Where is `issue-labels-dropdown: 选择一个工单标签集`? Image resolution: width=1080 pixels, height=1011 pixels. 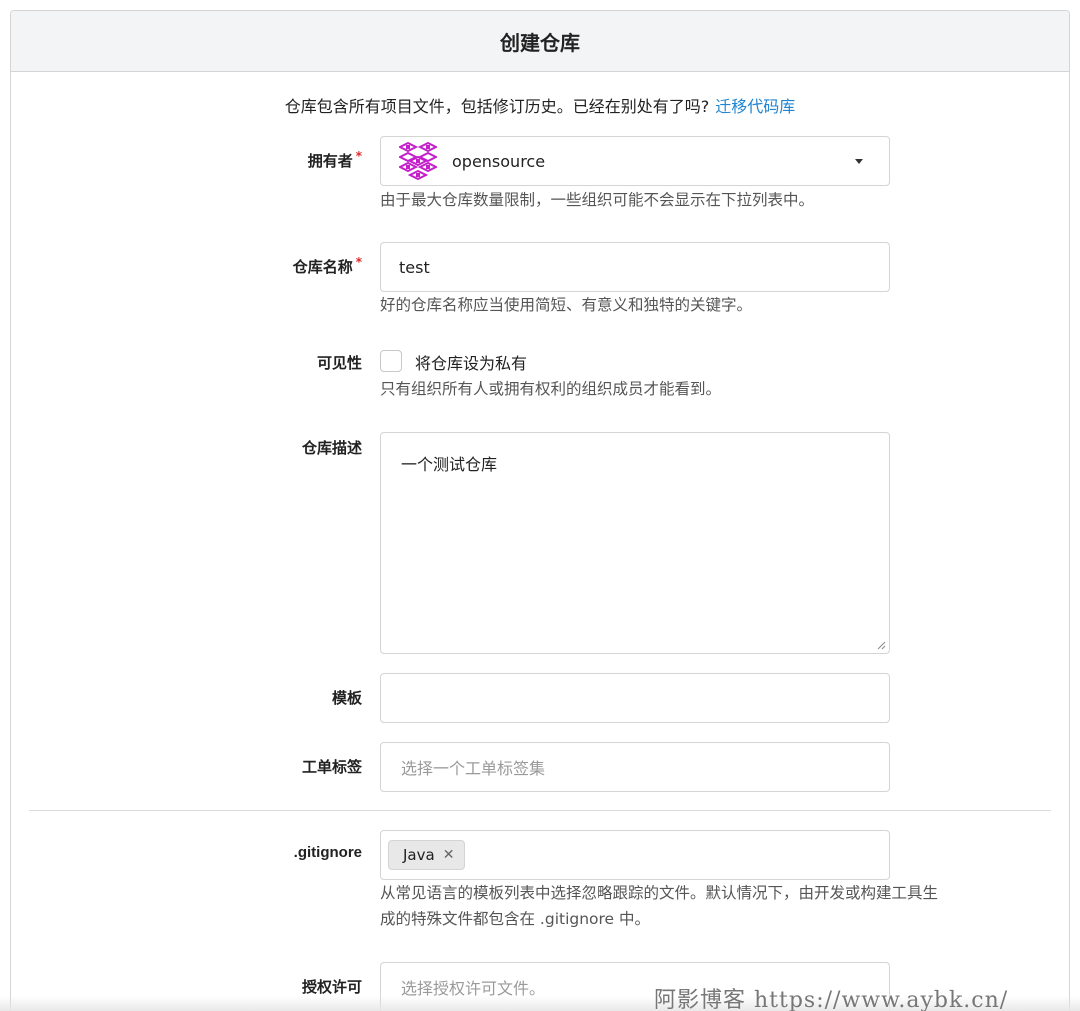
issue-labels-dropdown: 选择一个工单标签集 is located at coordinates (635, 767).